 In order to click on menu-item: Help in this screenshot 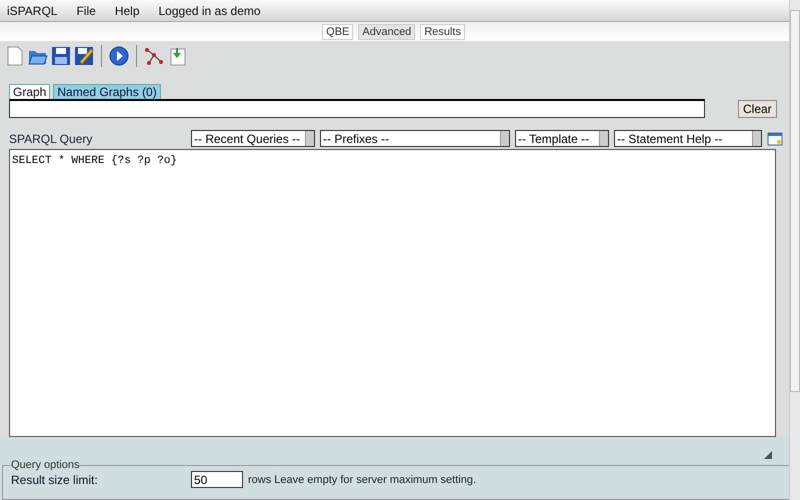, I will do `click(127, 11)`.